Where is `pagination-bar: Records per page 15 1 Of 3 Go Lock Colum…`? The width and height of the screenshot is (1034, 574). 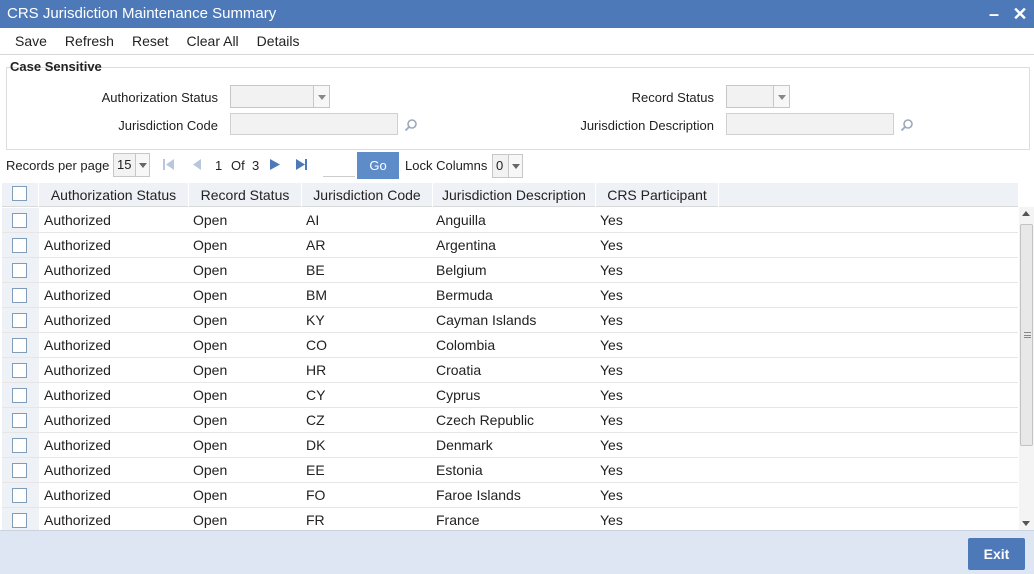
pagination-bar: Records per page 15 1 Of 3 Go Lock Colum… is located at coordinates (517, 166).